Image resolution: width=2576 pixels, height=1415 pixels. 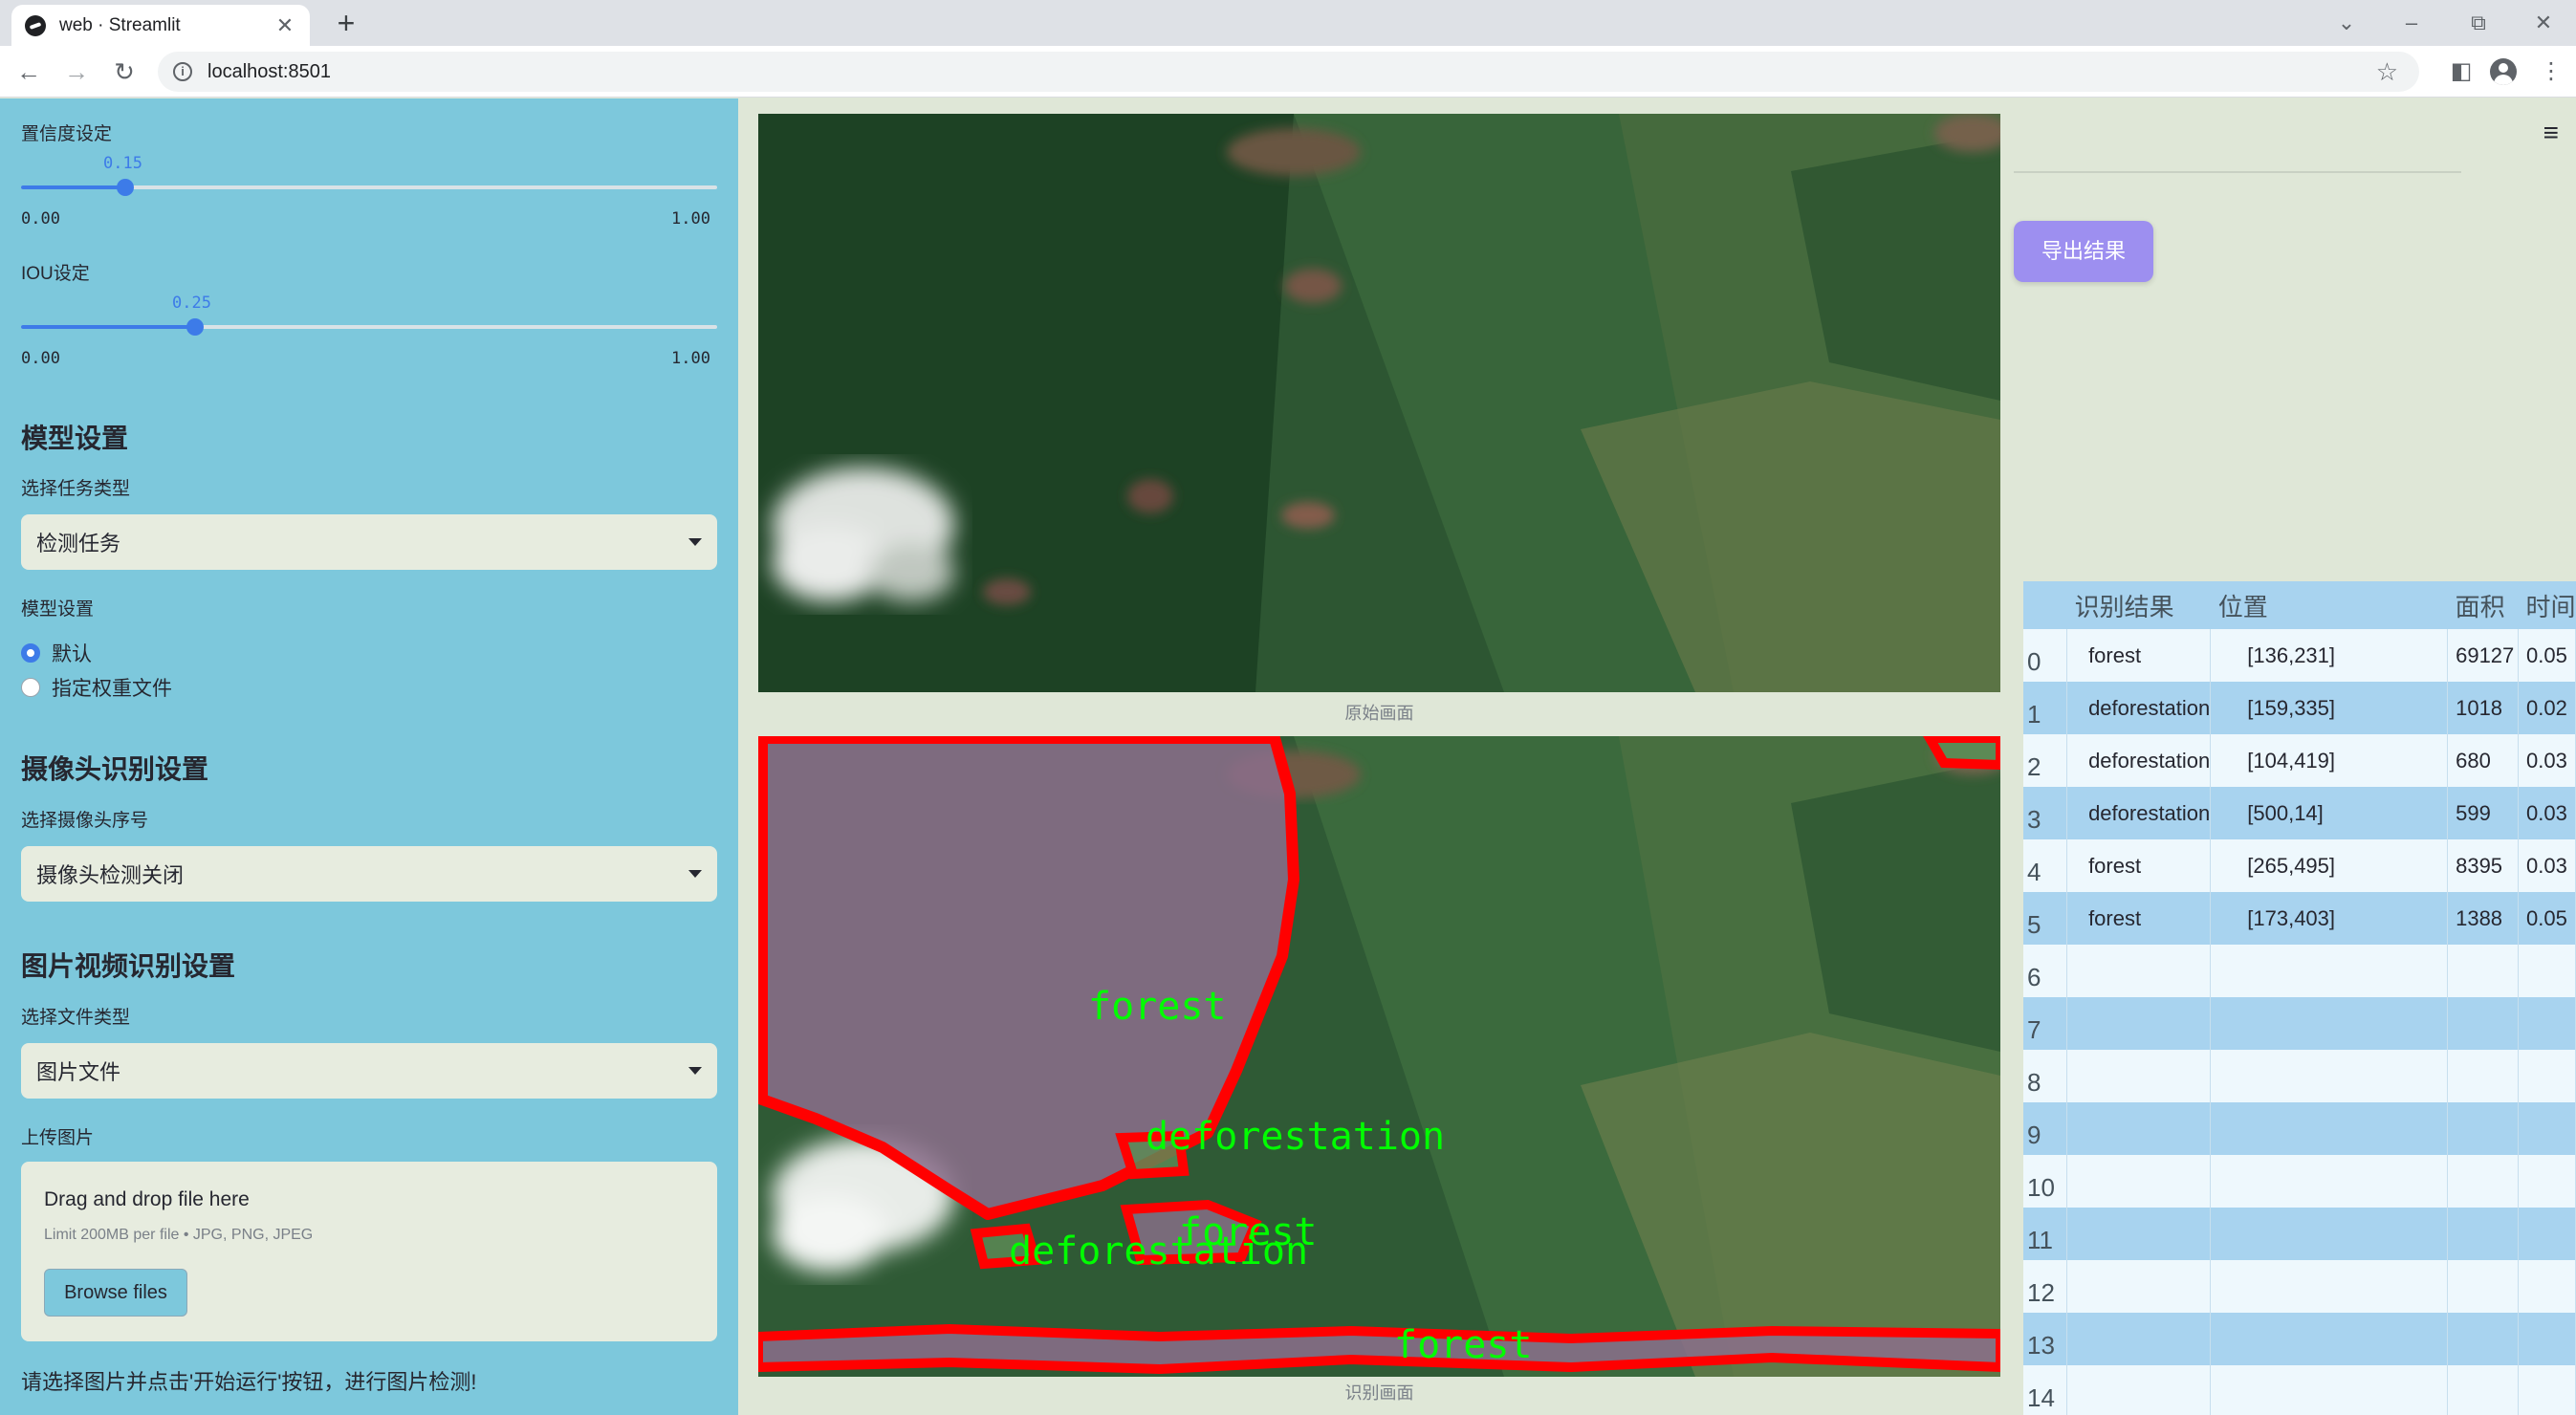 I want to click on camera-index-select: 摄像头检测关闭, so click(x=369, y=874).